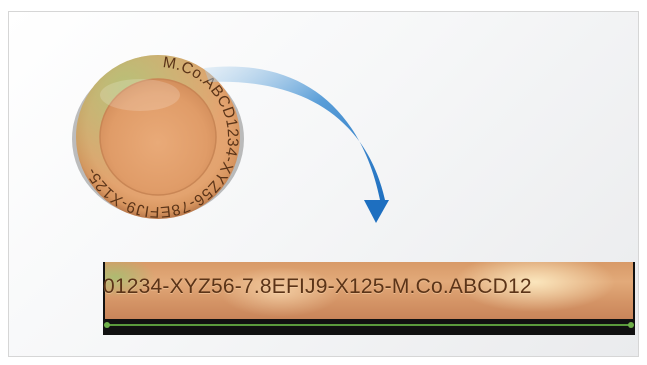 The height and width of the screenshot is (365, 647). Describe the element at coordinates (317, 286) in the screenshot. I see `strip-text: 01234-XYZ56-7.8EFIJ9-X125-M.Co.ABCD12` at that location.